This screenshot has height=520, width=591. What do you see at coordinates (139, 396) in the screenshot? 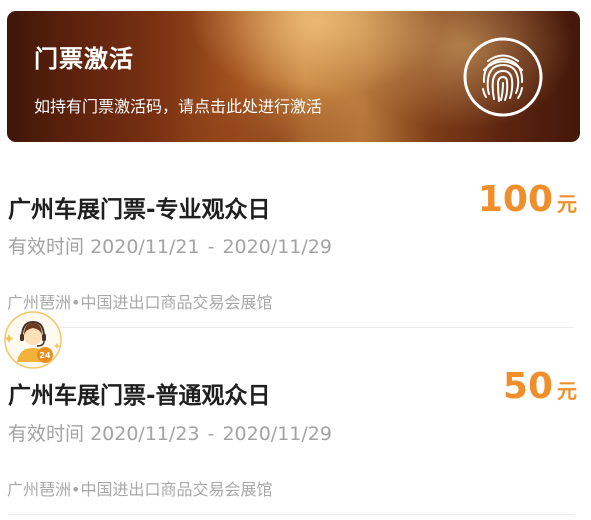
I see `ticket-name: 广州车展门票-普通观众日` at bounding box center [139, 396].